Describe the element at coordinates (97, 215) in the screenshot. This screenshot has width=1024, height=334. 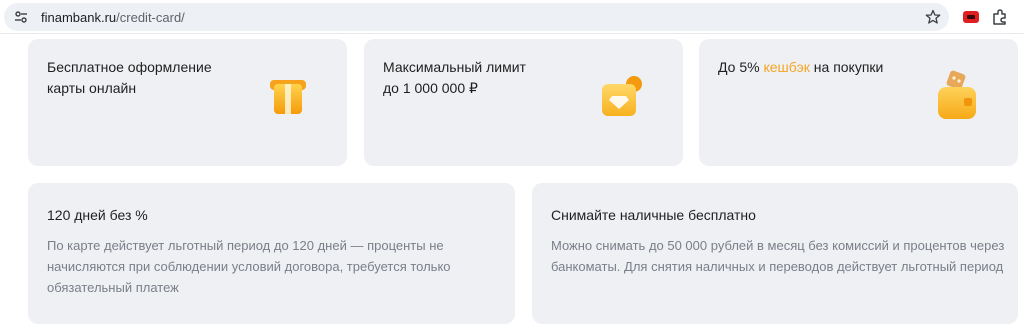
I see `benefit-title: 120 дней без %` at that location.